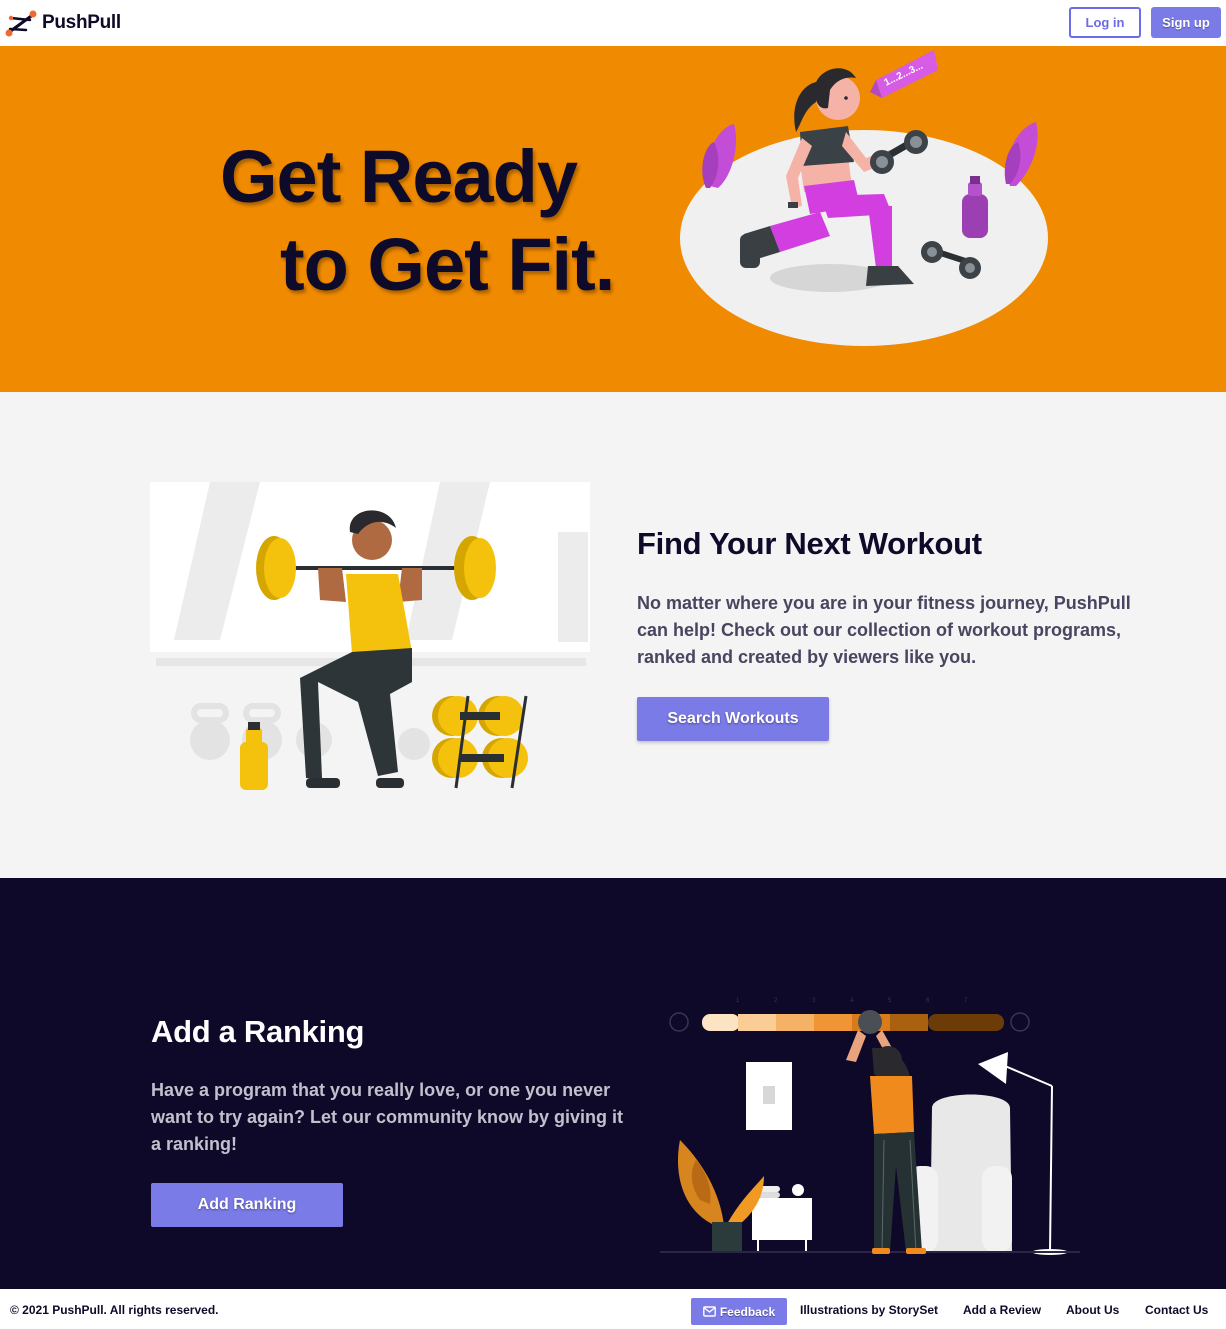 Image resolution: width=1226 pixels, height=1329 pixels. I want to click on workout-section-title: Find Your Next Workout, so click(809, 543).